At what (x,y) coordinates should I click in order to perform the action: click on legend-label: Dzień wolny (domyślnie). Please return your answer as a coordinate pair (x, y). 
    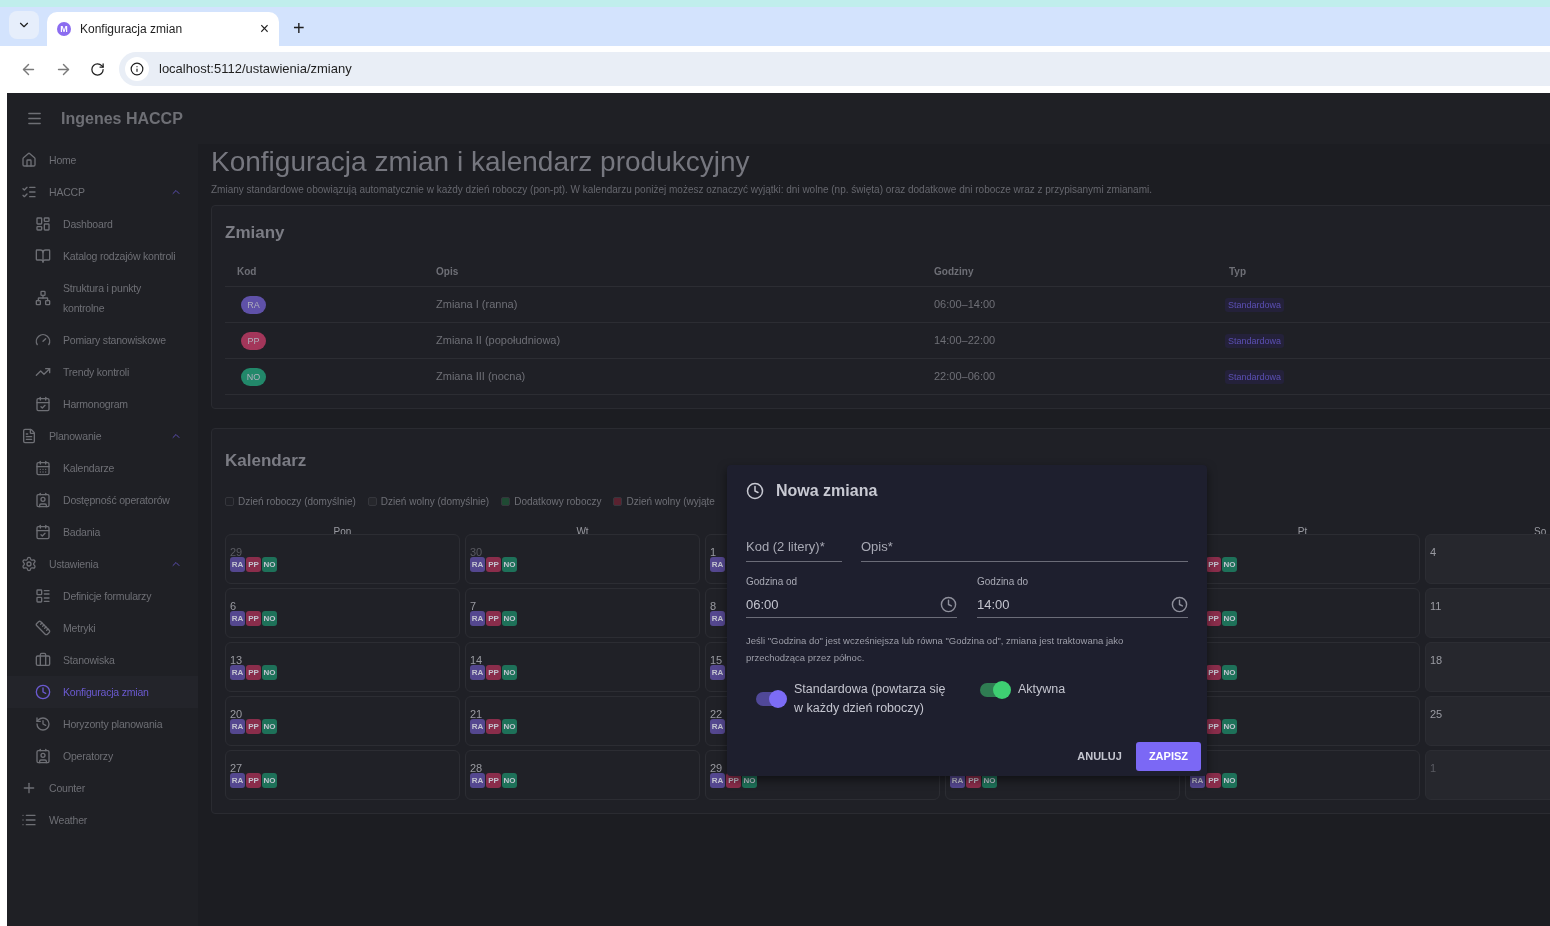
    Looking at the image, I should click on (435, 502).